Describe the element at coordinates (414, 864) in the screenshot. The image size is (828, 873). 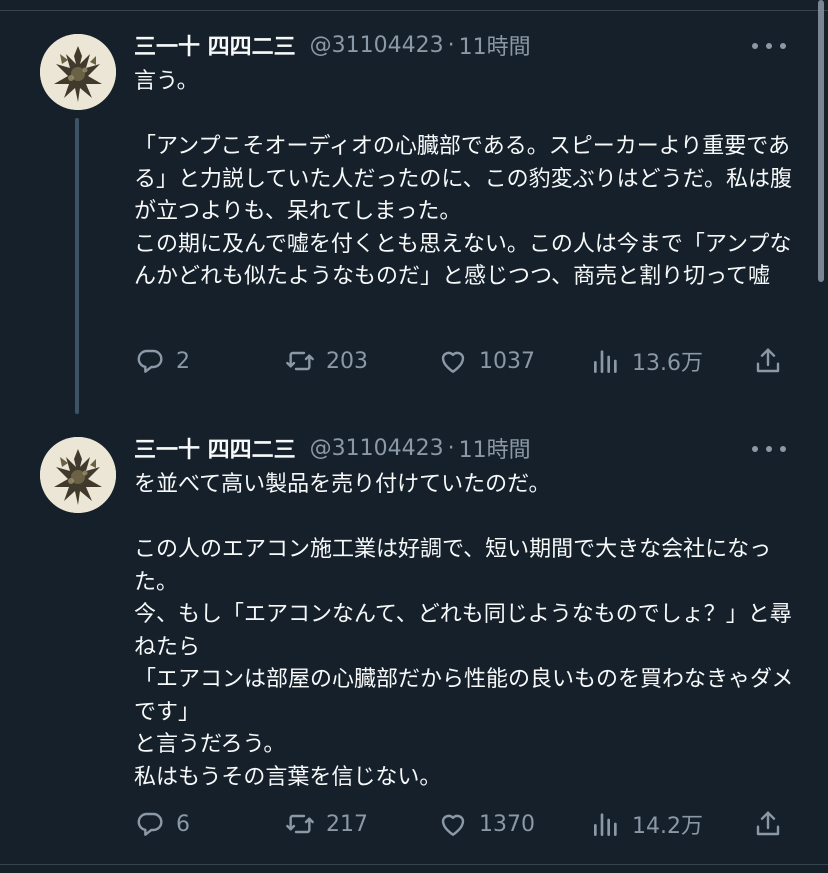
I see `bottom-divider` at that location.